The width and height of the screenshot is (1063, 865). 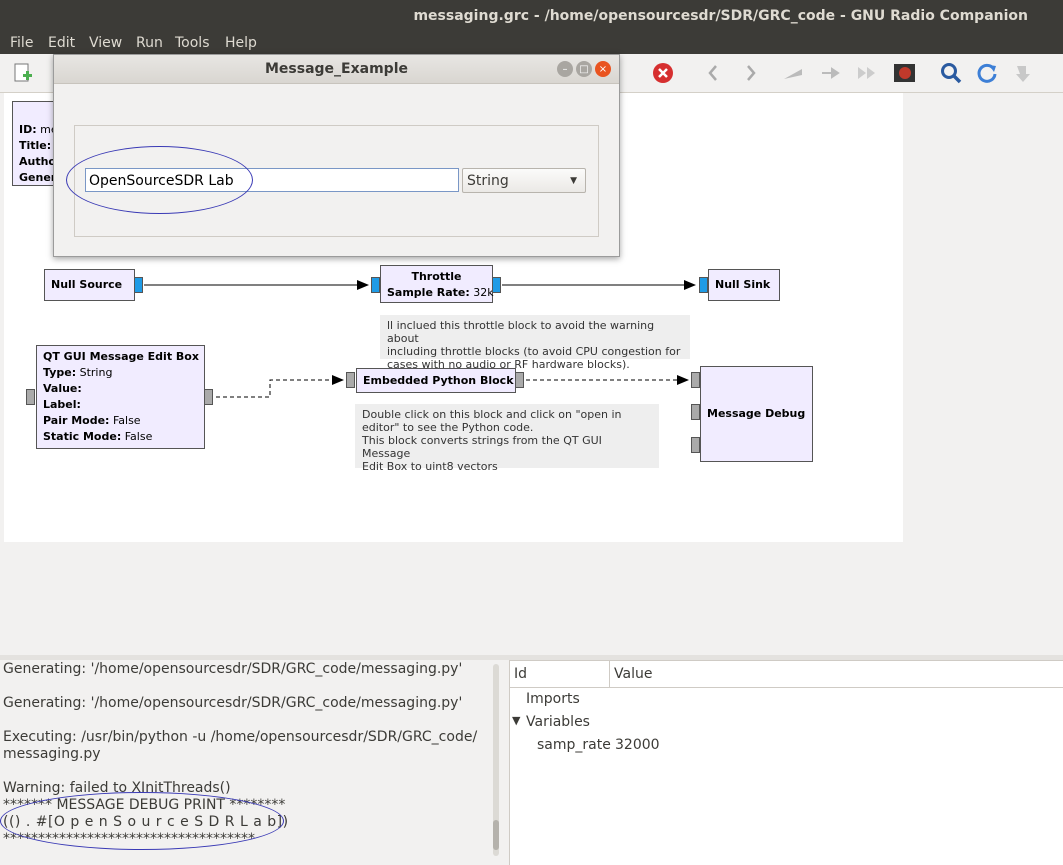 I want to click on python-block-title: Embedded Python Block, so click(x=438, y=380).